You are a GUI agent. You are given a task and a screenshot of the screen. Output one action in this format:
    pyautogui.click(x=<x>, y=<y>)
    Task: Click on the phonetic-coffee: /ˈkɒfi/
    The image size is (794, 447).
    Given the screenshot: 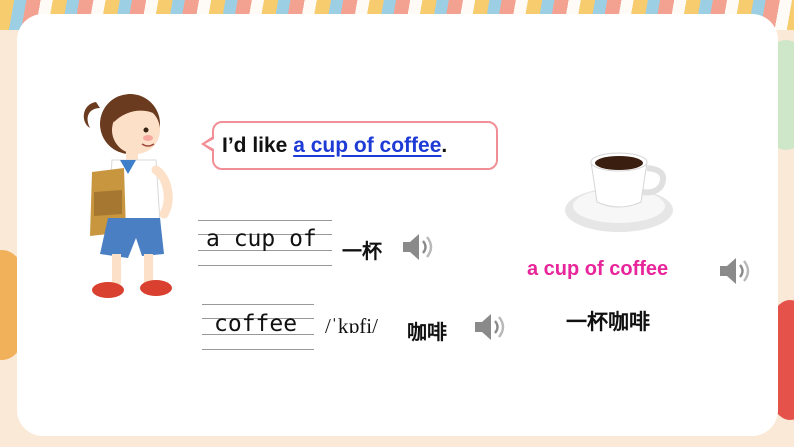 What is the action you would take?
    pyautogui.click(x=351, y=326)
    